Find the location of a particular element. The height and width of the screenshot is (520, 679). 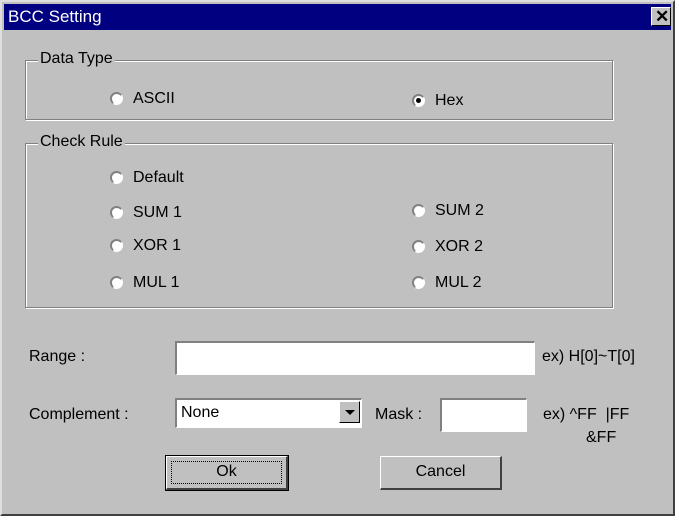

focus-indicator is located at coordinates (226, 472).